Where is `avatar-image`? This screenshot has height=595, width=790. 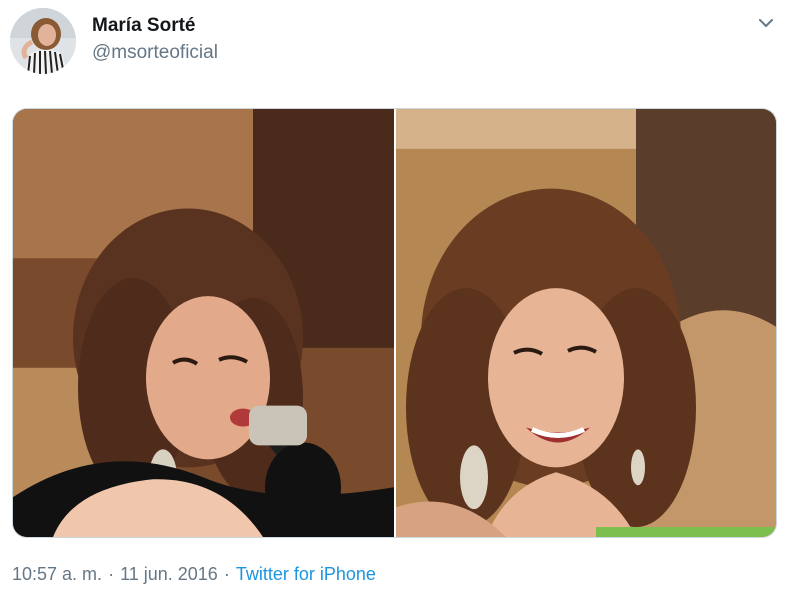 avatar-image is located at coordinates (43, 41).